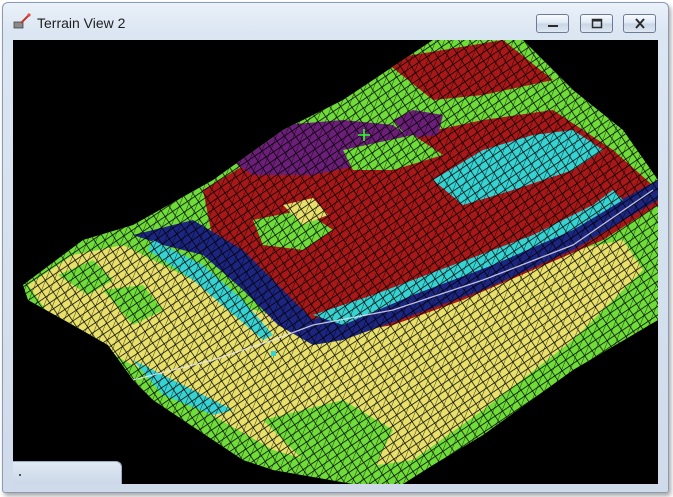  I want to click on close-icon, so click(639, 23).